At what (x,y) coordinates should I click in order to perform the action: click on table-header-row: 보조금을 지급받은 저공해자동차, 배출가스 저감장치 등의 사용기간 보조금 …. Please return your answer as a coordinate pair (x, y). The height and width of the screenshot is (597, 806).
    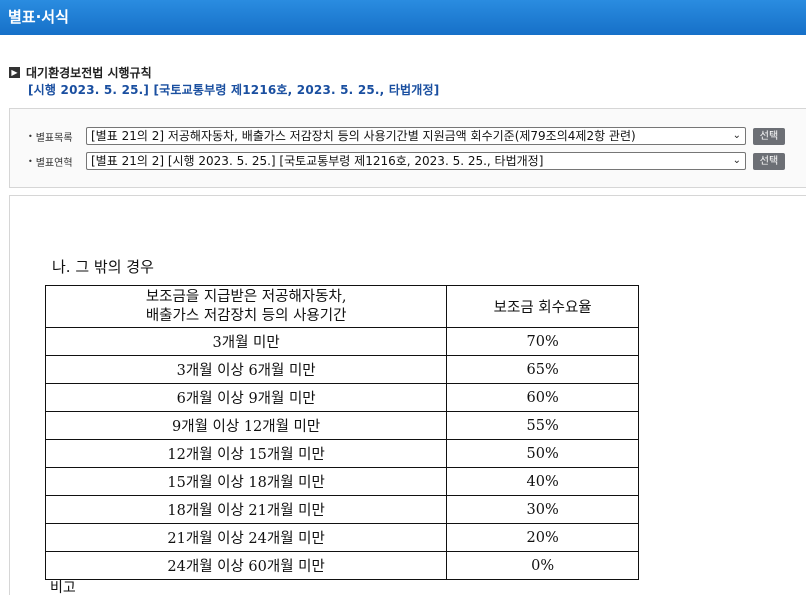
    Looking at the image, I should click on (341, 306).